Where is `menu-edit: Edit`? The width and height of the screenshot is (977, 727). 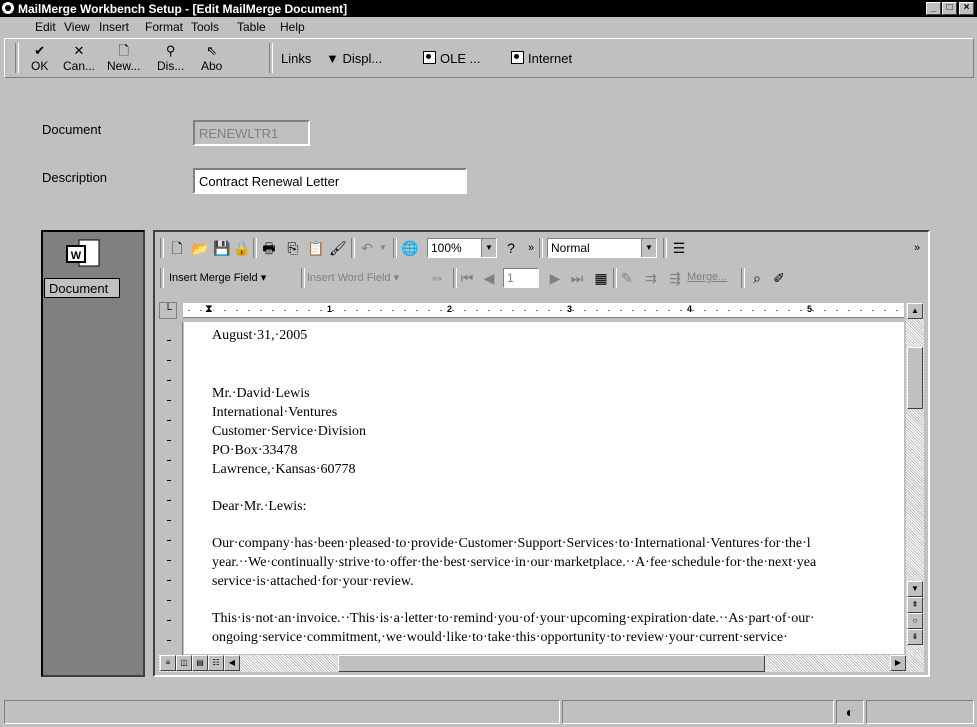 menu-edit: Edit is located at coordinates (45, 27).